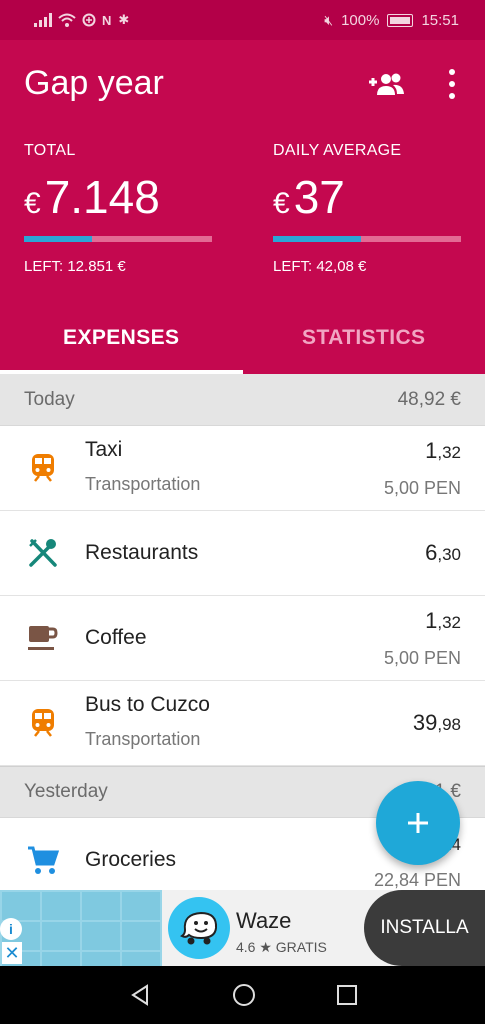 The image size is (485, 1024). I want to click on system-nav-bar, so click(242, 995).